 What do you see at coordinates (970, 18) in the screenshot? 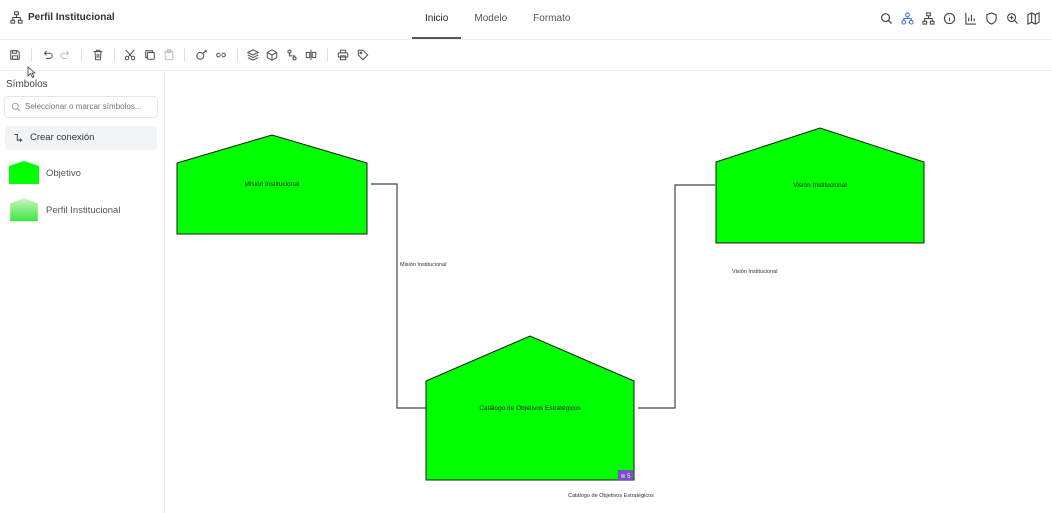
I see `bar-chart-icon` at bounding box center [970, 18].